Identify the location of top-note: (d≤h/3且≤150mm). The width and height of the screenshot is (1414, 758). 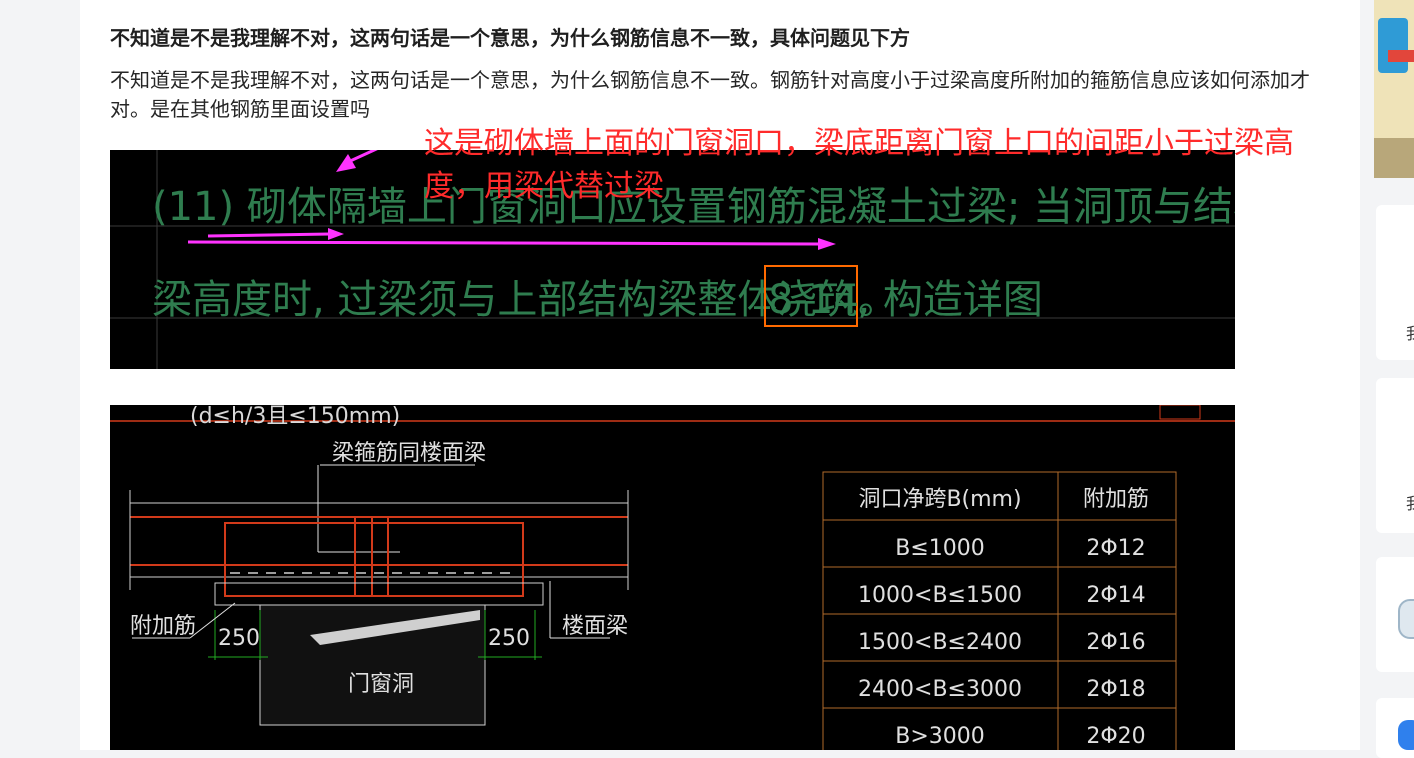
(295, 417).